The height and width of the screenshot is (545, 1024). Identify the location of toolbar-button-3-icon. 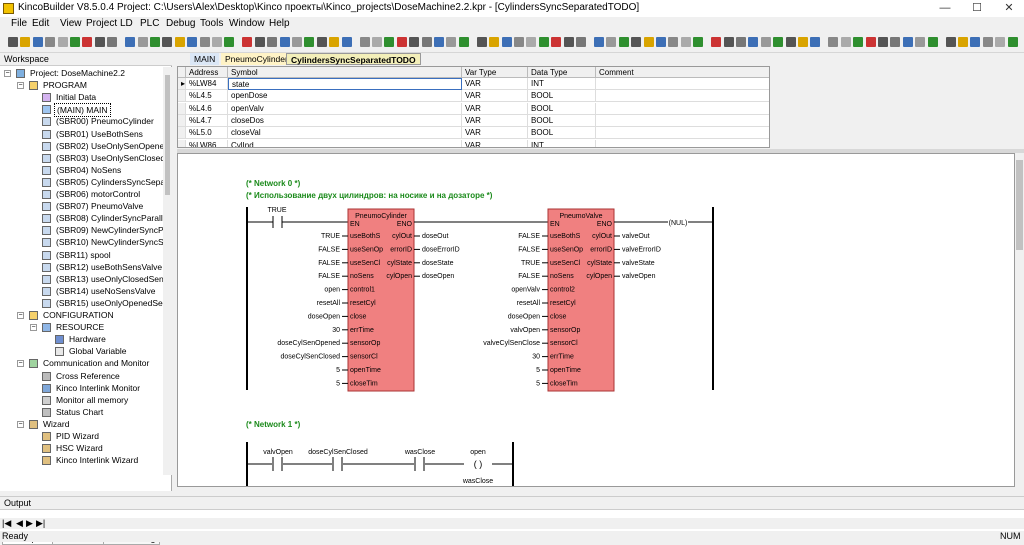
(50, 42).